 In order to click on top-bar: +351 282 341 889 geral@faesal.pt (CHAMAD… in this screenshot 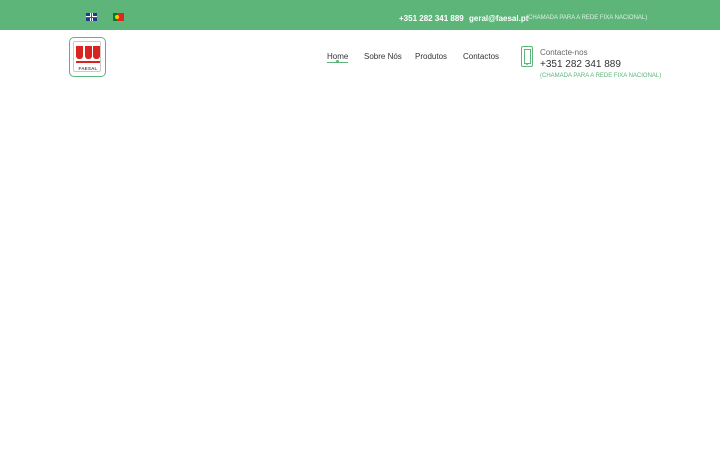, I will do `click(360, 15)`.